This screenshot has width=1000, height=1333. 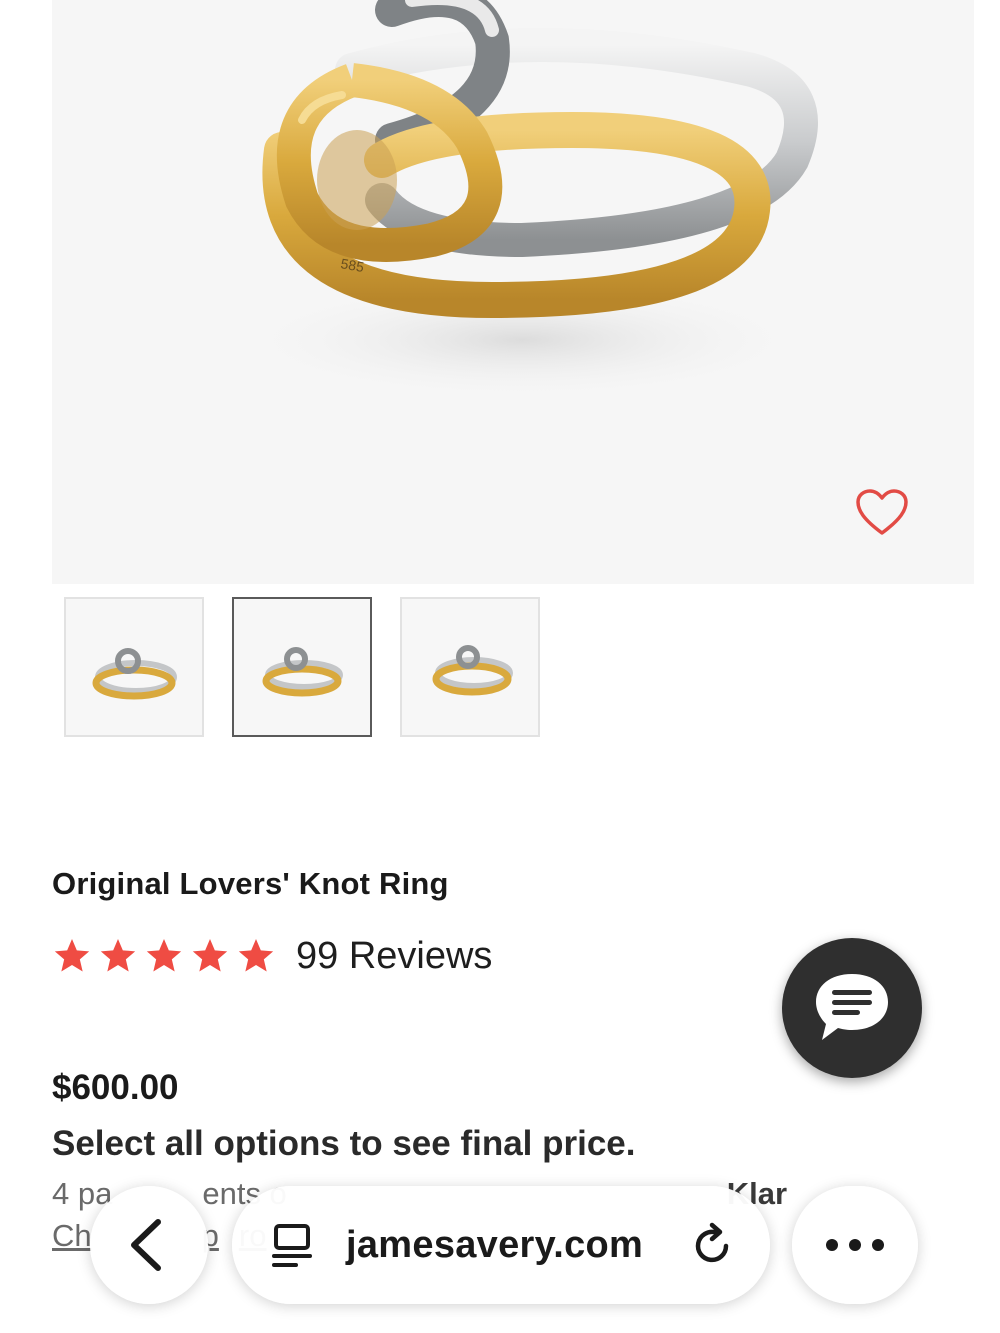 I want to click on star-rating, so click(x=164, y=956).